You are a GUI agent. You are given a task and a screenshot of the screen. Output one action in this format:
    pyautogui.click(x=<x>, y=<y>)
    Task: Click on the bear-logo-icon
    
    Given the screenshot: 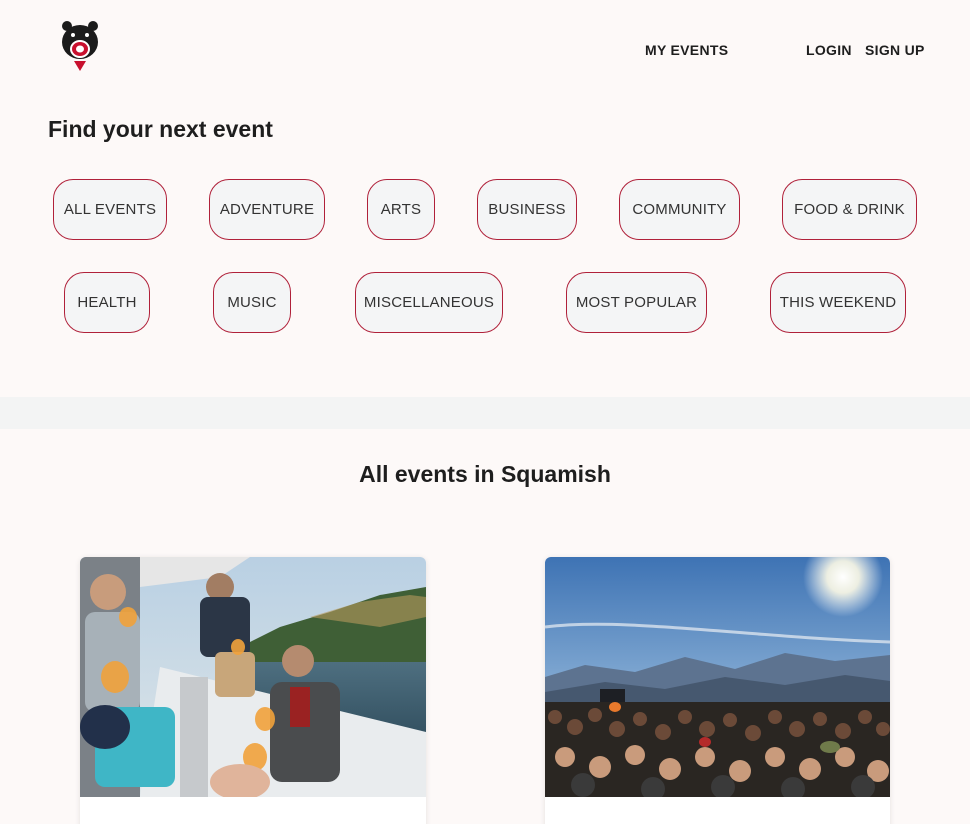 What is the action you would take?
    pyautogui.click(x=80, y=46)
    